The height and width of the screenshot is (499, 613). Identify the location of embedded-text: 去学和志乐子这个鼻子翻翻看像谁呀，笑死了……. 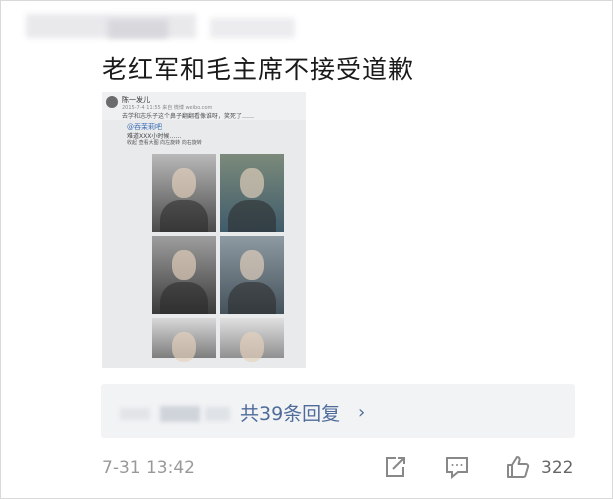
(188, 116).